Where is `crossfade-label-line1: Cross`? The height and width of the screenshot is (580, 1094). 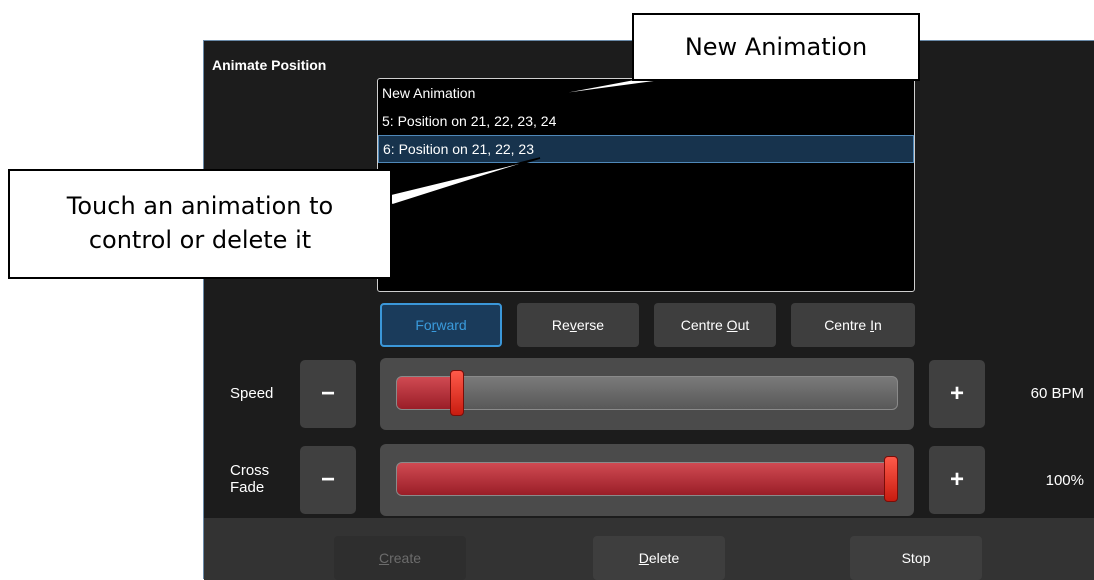
crossfade-label-line1: Cross is located at coordinates (250, 470).